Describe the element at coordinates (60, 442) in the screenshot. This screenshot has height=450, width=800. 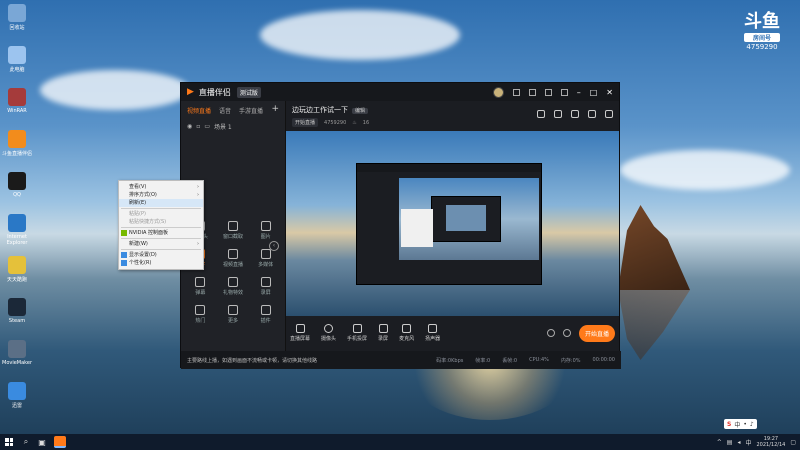
I see `taskbar-live-companion` at that location.